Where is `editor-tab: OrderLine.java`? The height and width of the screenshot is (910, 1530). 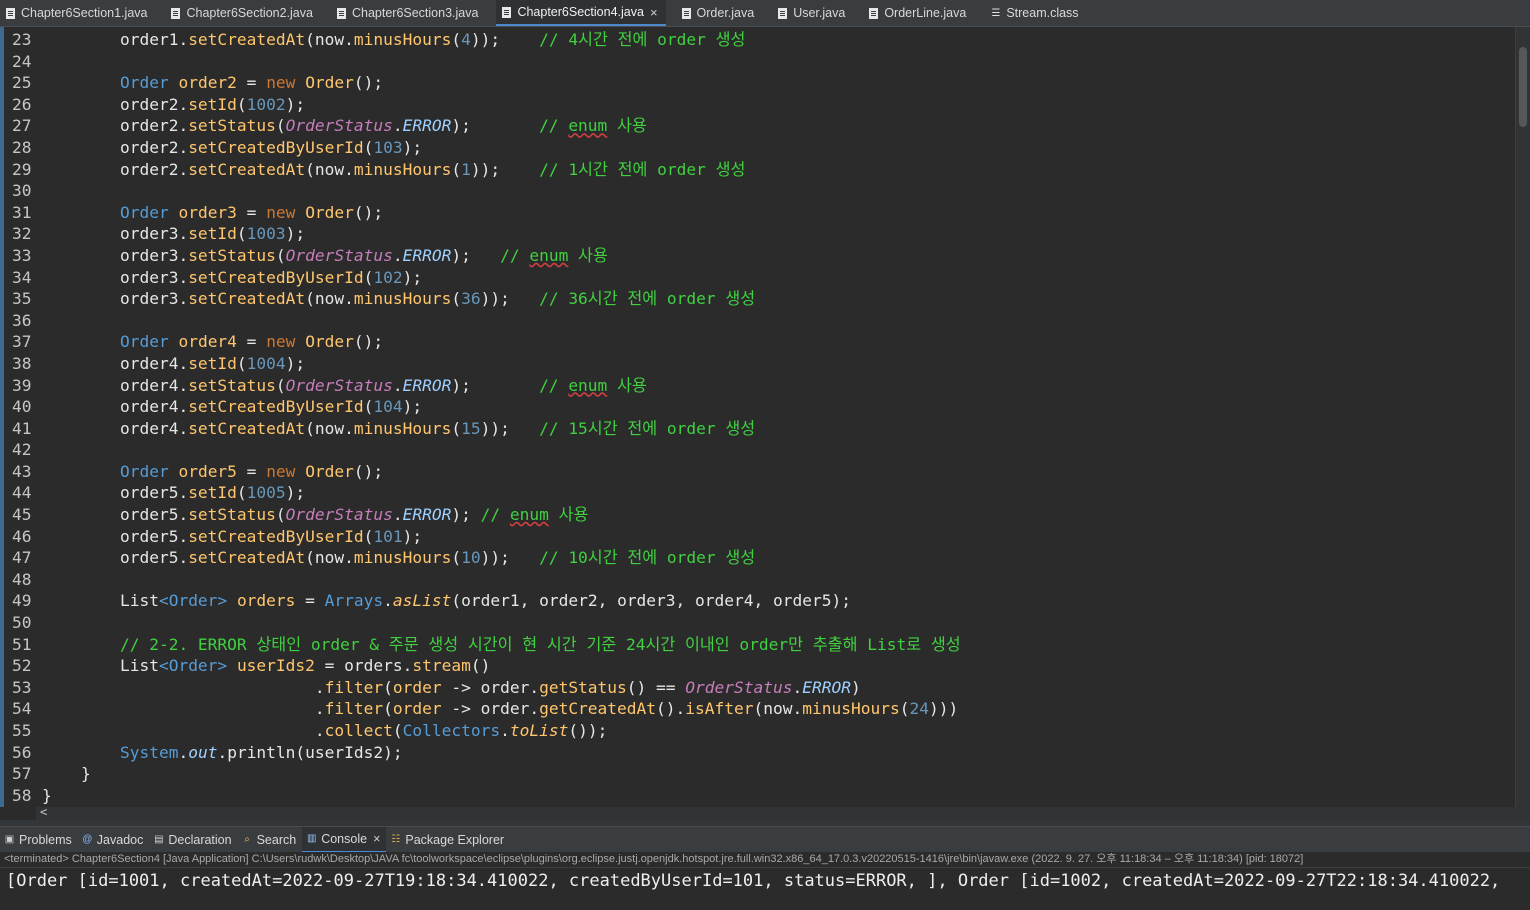 editor-tab: OrderLine.java is located at coordinates (918, 13).